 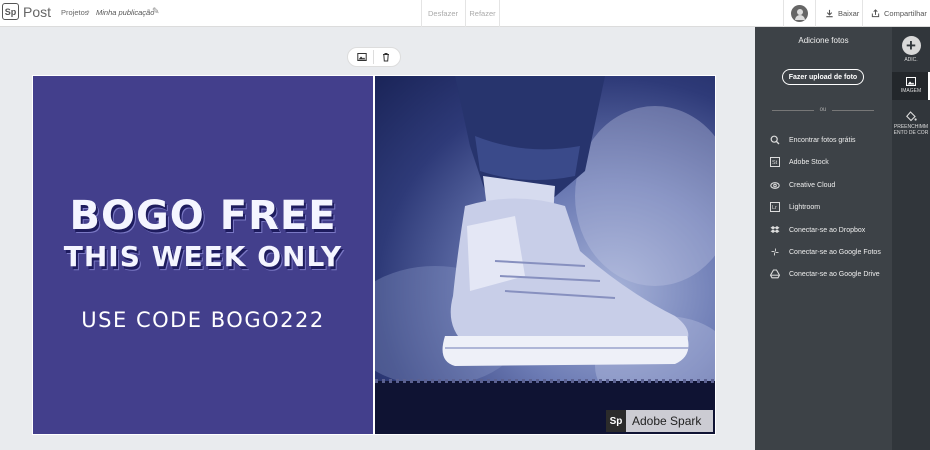 What do you see at coordinates (386, 57) in the screenshot?
I see `delete-trash-icon` at bounding box center [386, 57].